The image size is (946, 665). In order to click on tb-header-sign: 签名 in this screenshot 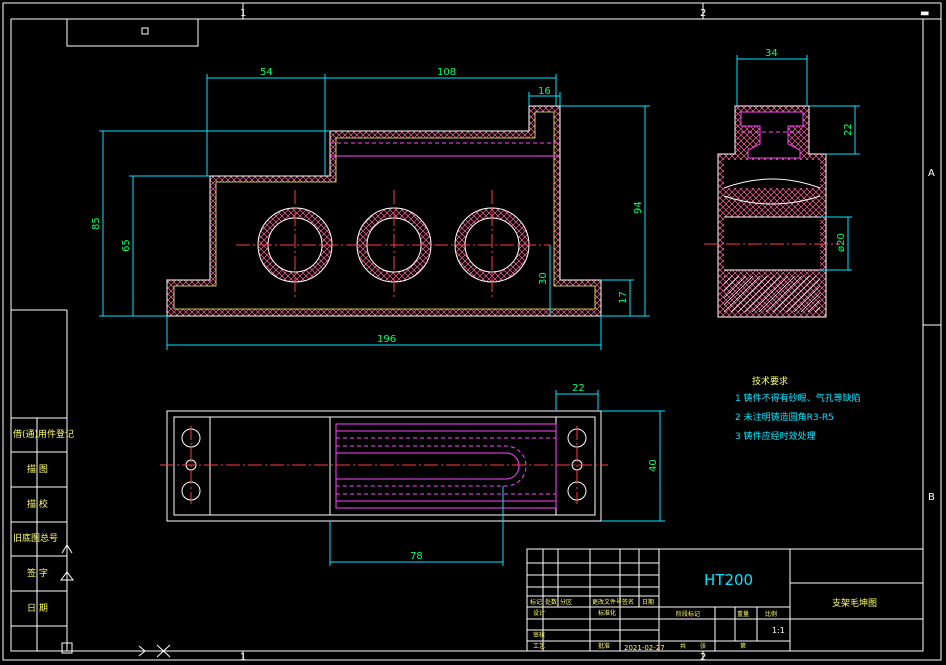, I will do `click(628, 602)`.